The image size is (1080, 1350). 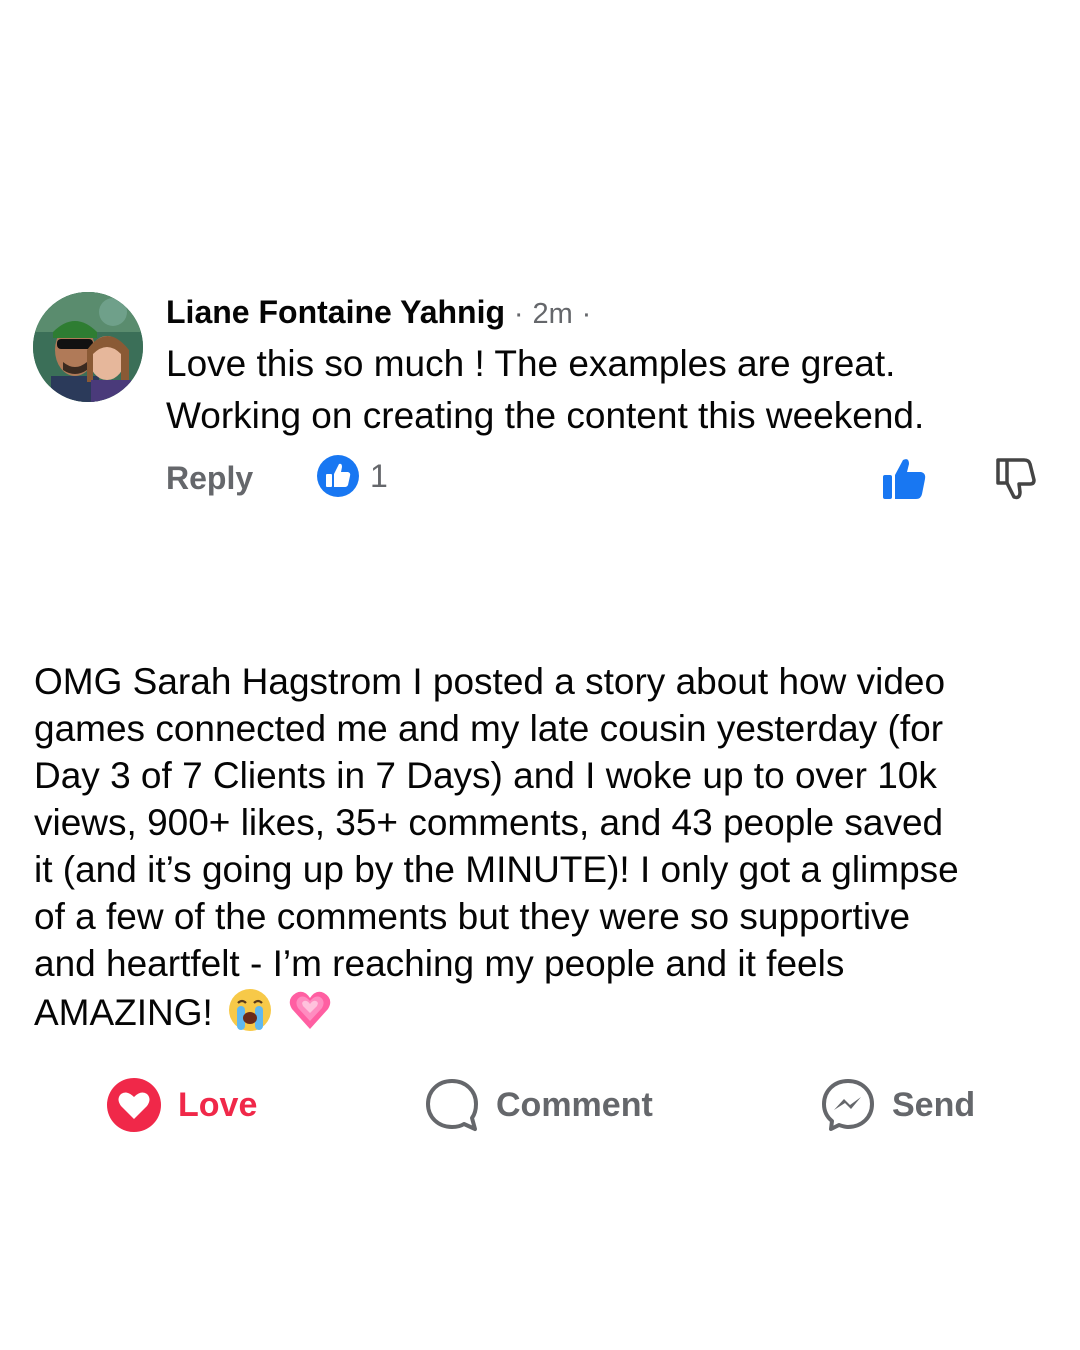 I want to click on thumbs-down-icon, so click(x=1014, y=478).